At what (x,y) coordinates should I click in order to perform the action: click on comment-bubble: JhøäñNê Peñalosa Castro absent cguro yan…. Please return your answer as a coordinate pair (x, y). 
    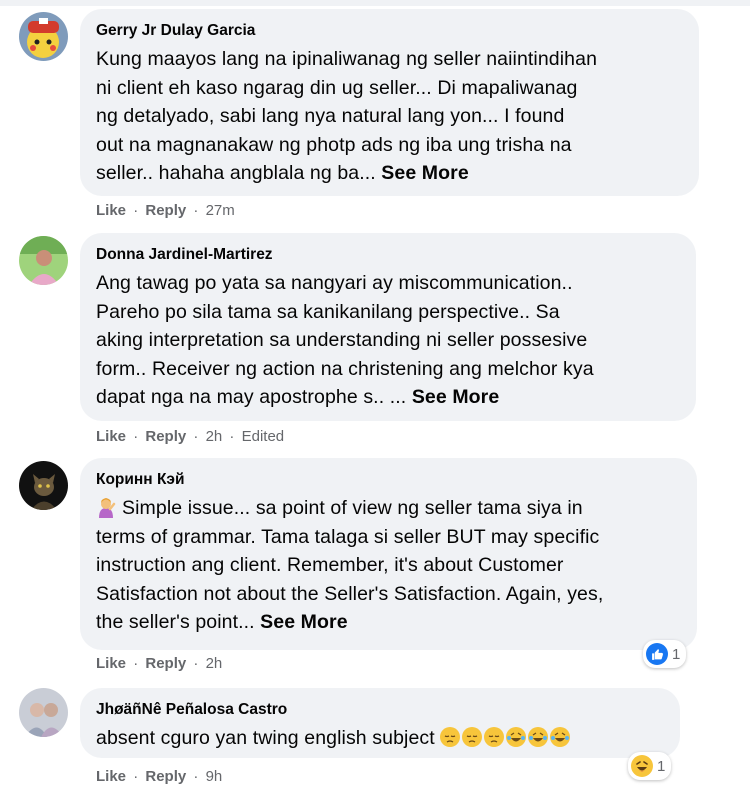
    Looking at the image, I should click on (380, 723).